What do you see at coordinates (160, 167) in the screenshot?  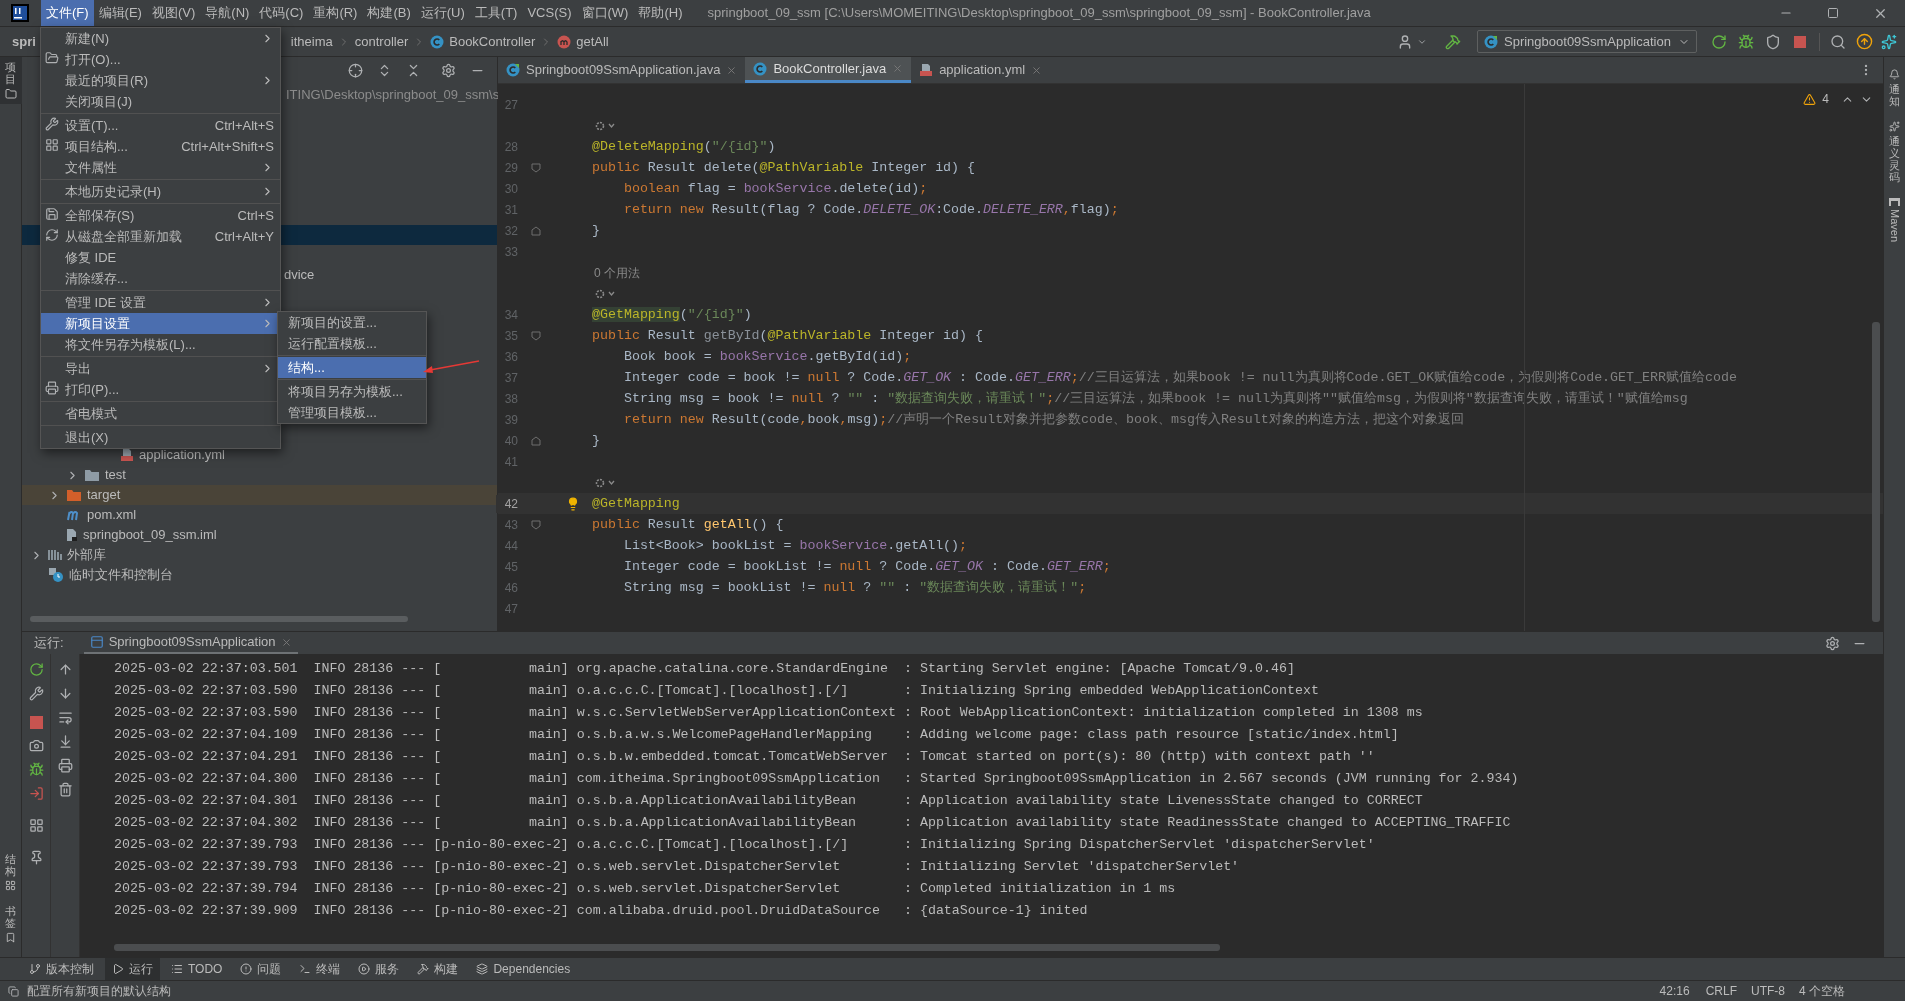 I see `menu-item: 文件属性` at bounding box center [160, 167].